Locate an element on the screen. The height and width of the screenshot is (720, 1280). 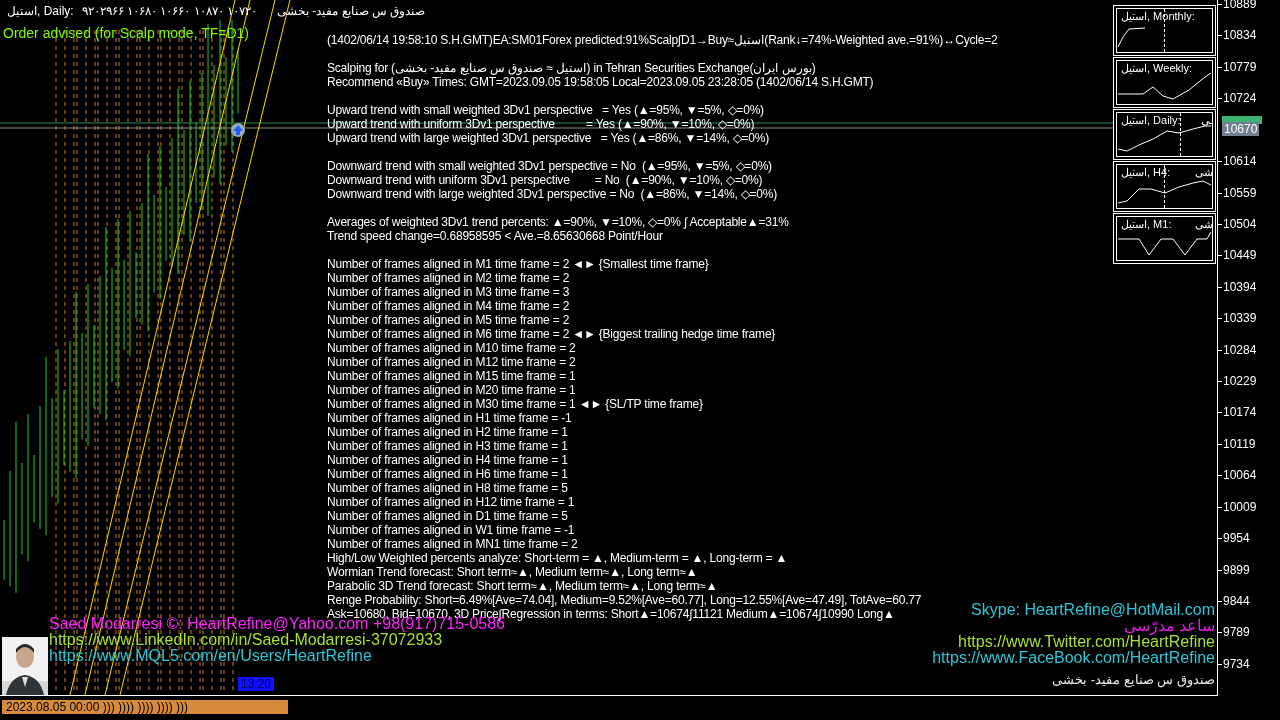
mini-chart-title: استیل, Daily: is located at coordinates (1151, 120).